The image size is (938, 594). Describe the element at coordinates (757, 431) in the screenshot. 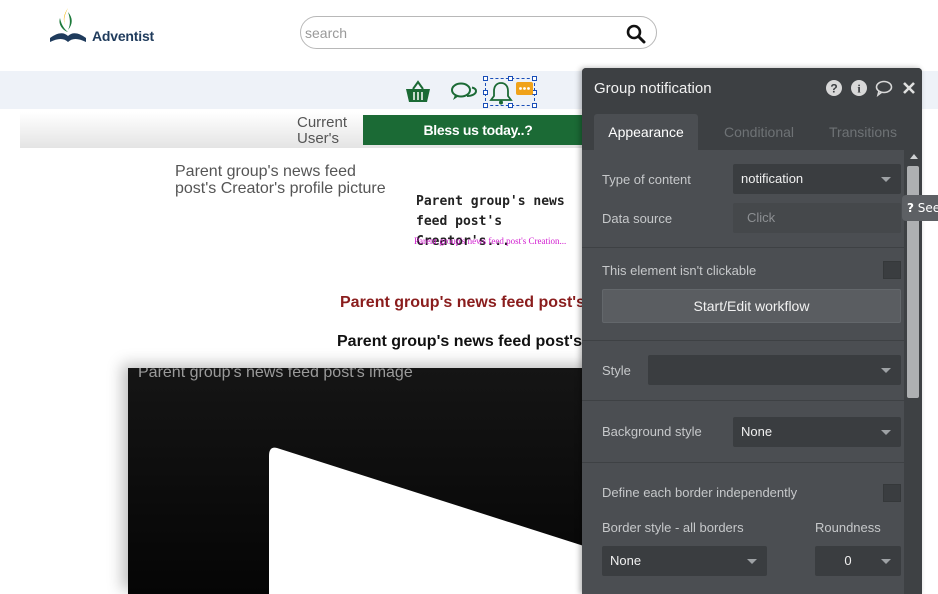

I see `background-style-value: None` at that location.